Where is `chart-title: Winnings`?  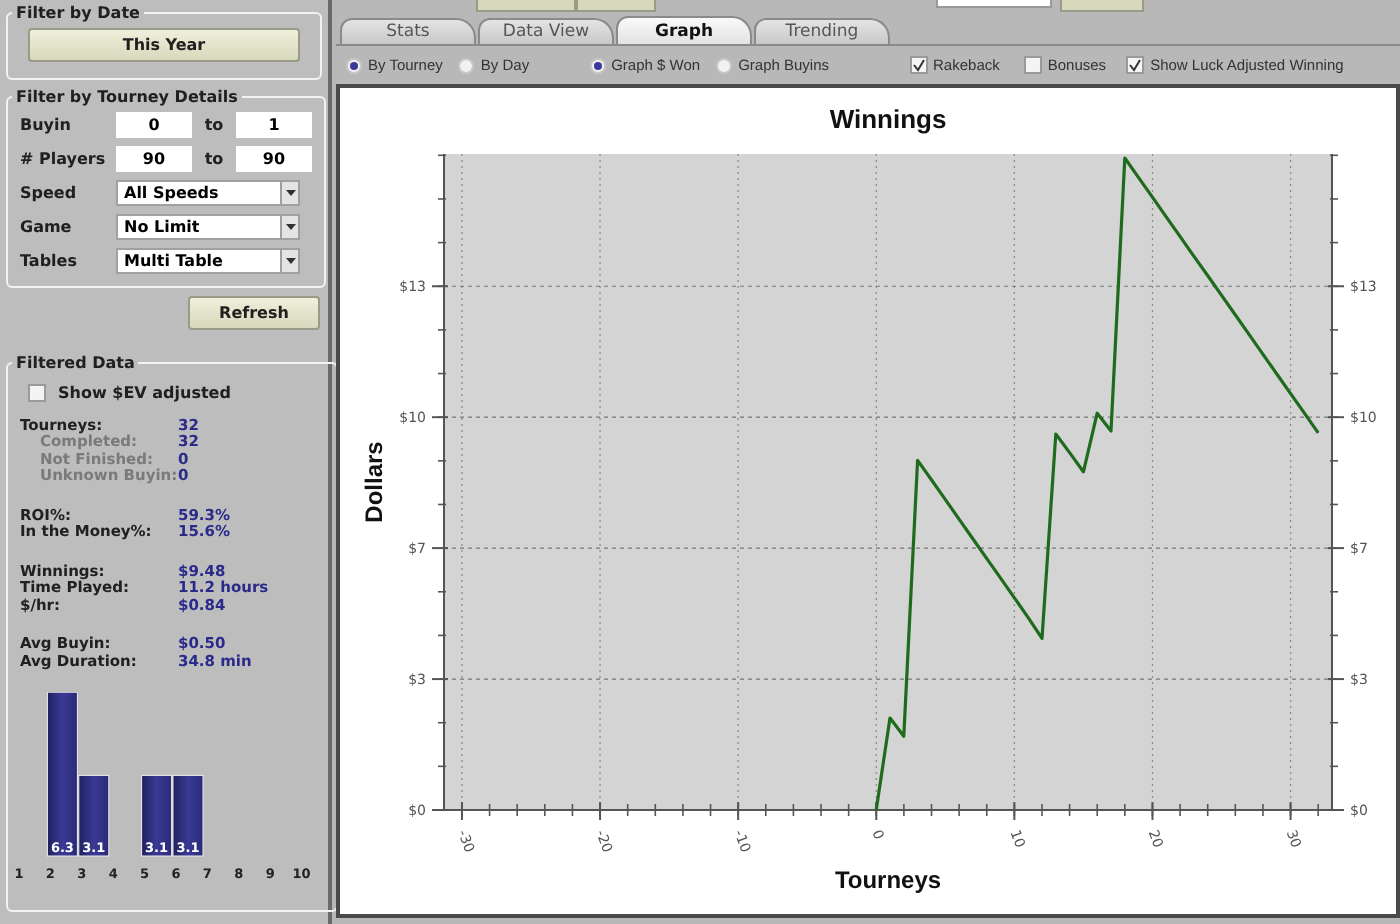 chart-title: Winnings is located at coordinates (888, 119).